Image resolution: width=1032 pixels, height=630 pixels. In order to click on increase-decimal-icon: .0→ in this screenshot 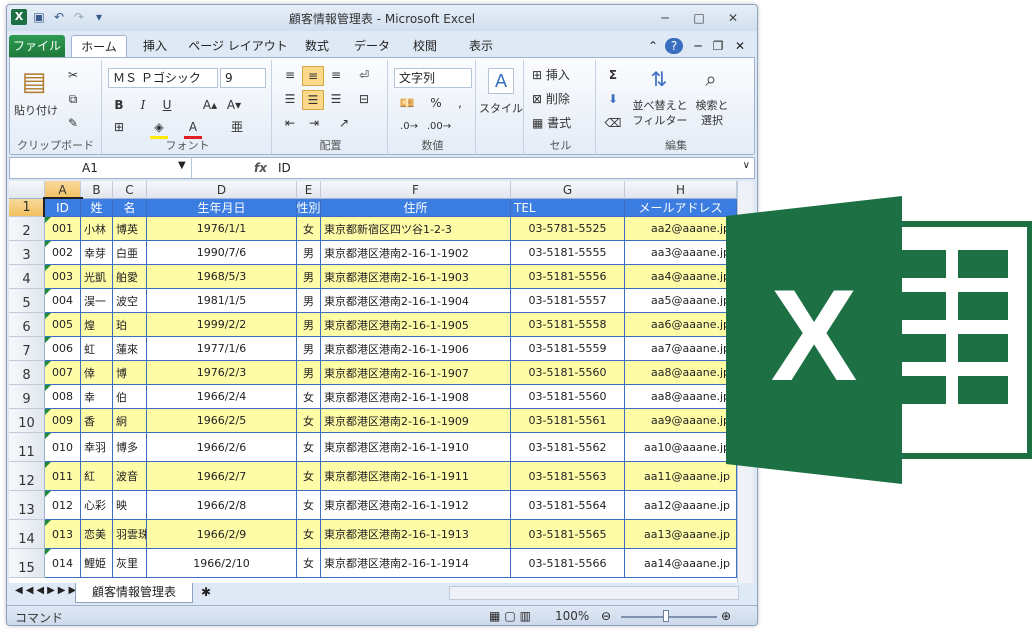, I will do `click(409, 127)`.